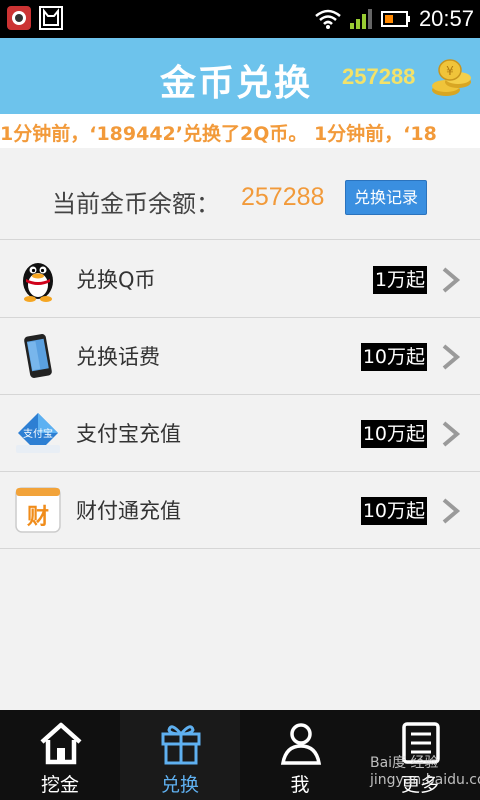  What do you see at coordinates (61, 743) in the screenshot?
I see `home-icon` at bounding box center [61, 743].